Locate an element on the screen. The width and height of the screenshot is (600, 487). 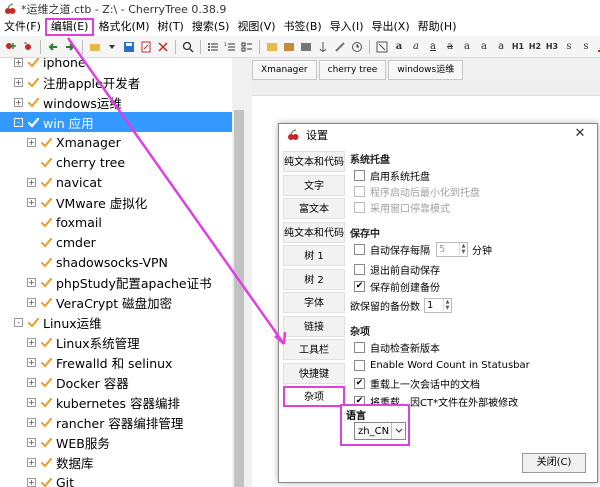
underline-icon: a is located at coordinates (433, 47).